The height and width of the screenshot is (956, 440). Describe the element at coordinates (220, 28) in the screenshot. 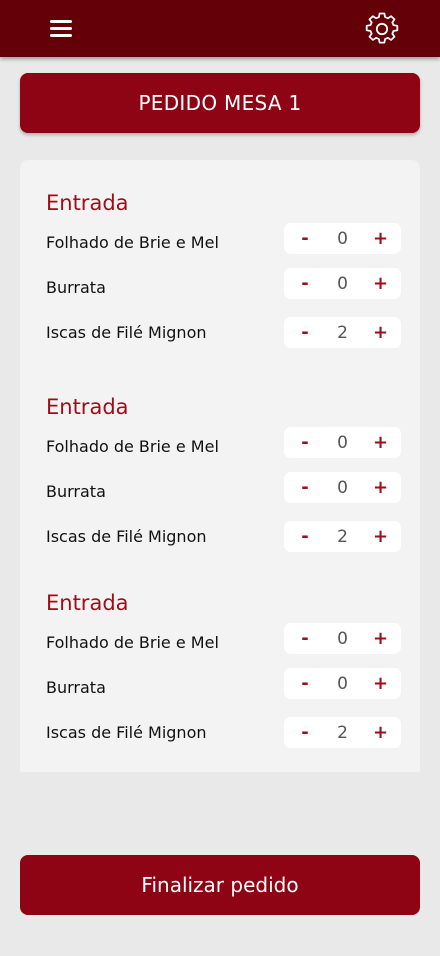

I see `top-app-bar` at that location.